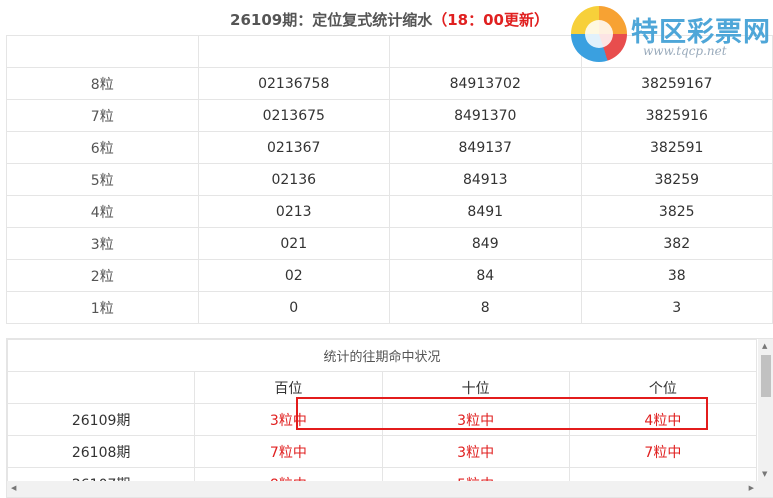  I want to click on header-ge: 个位, so click(662, 388).